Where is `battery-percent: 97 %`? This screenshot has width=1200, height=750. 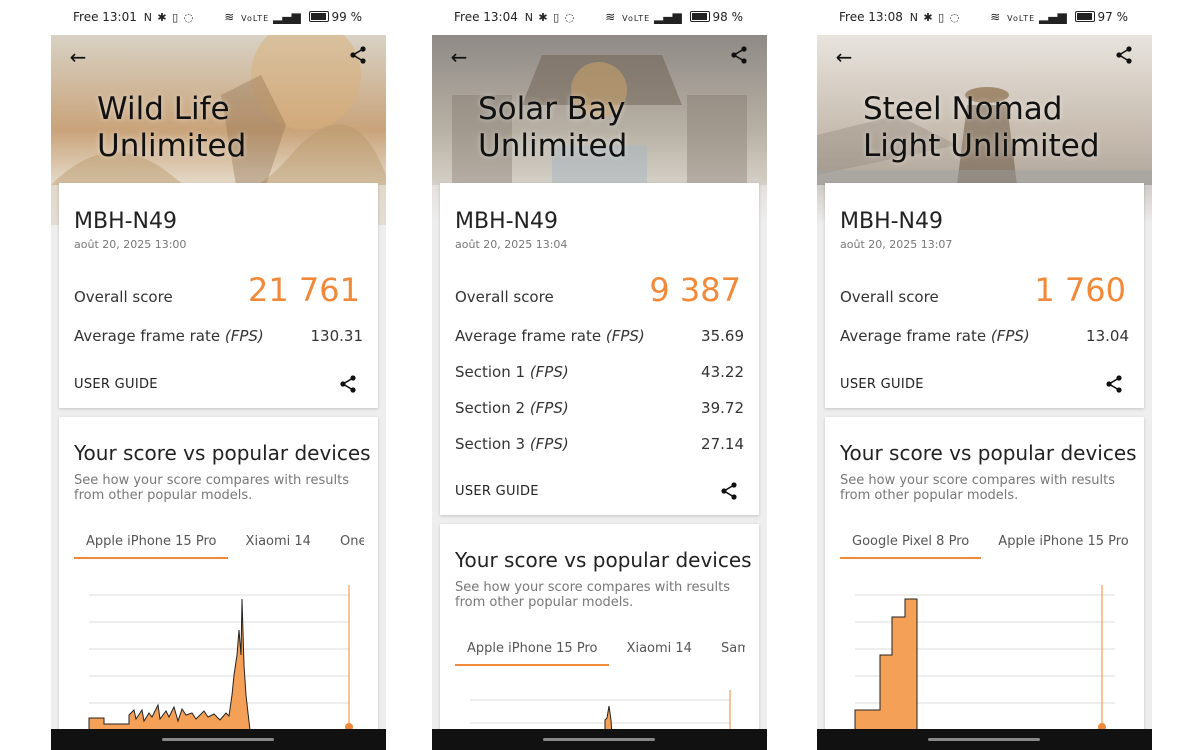
battery-percent: 97 % is located at coordinates (1113, 17).